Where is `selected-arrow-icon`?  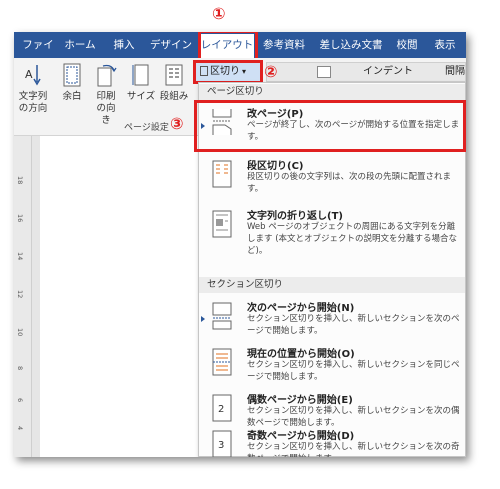
selected-arrow-icon is located at coordinates (203, 319).